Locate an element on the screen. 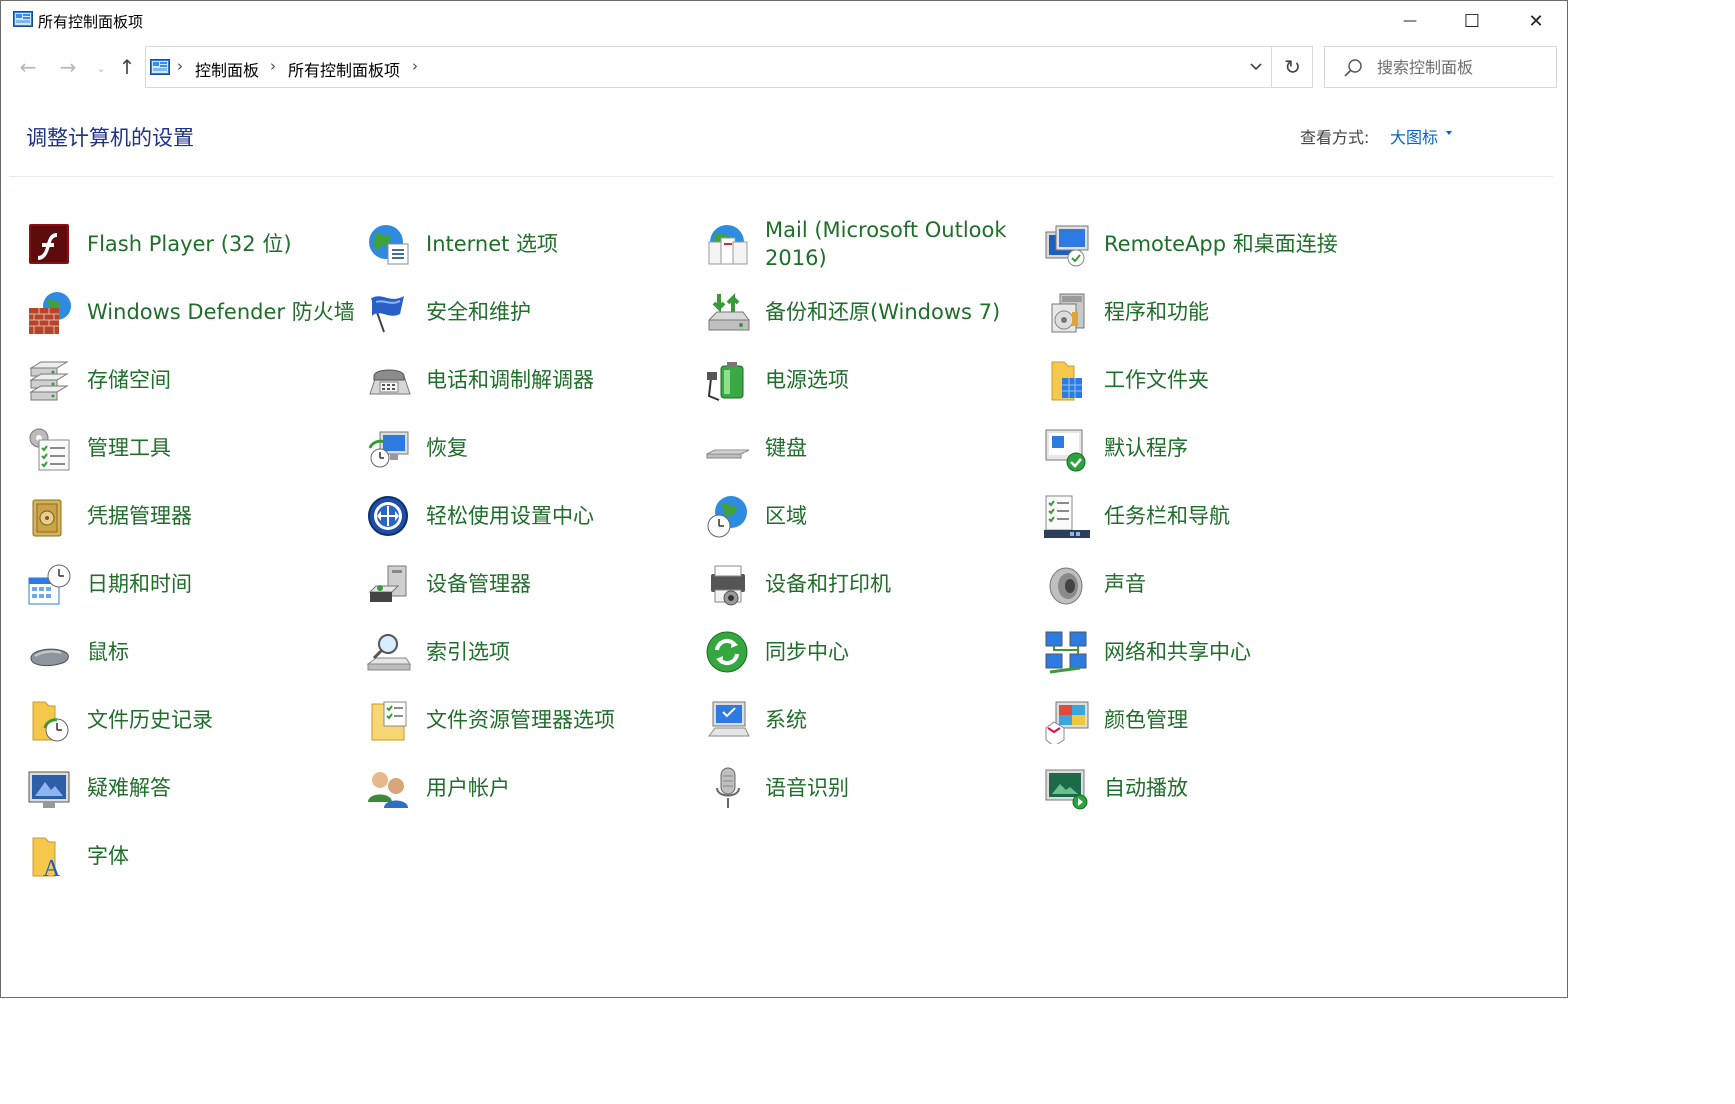 The width and height of the screenshot is (1735, 1104). item-internet-options: Internet 选项 is located at coordinates (531, 244).